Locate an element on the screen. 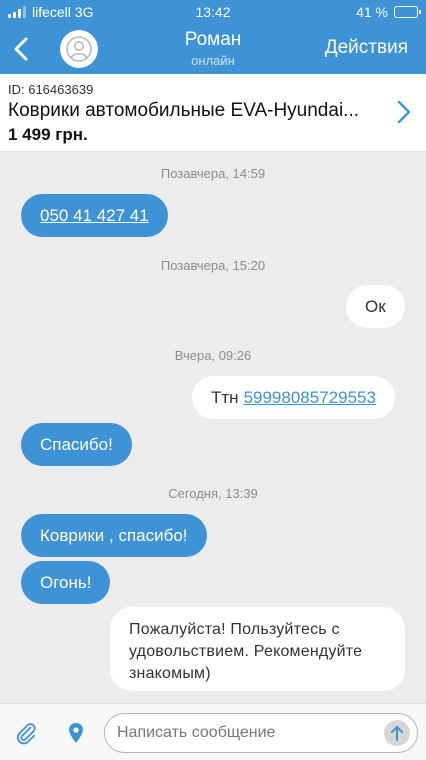  message-composer is located at coordinates (213, 731).